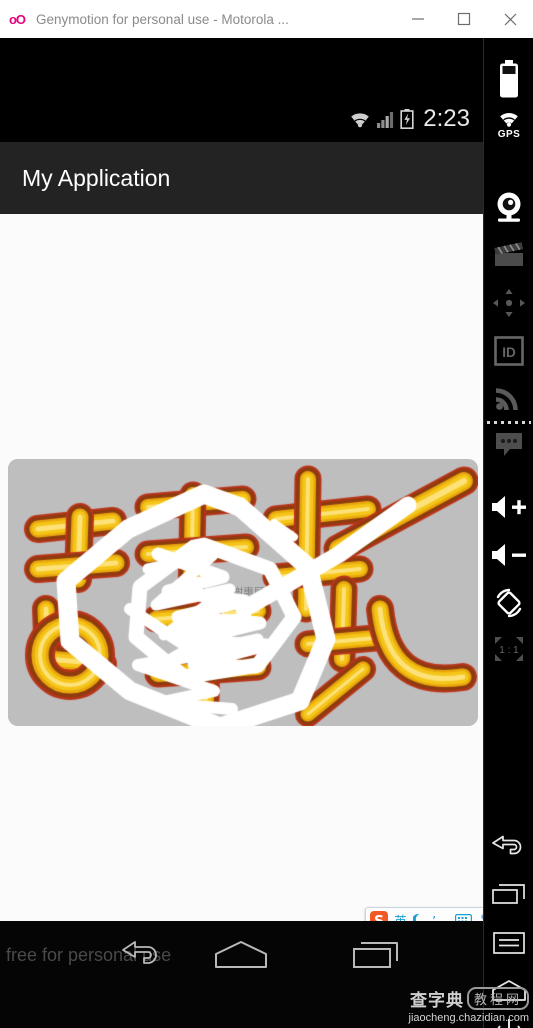 Image resolution: width=533 pixels, height=1028 pixels. I want to click on camera-icon, so click(509, 207).